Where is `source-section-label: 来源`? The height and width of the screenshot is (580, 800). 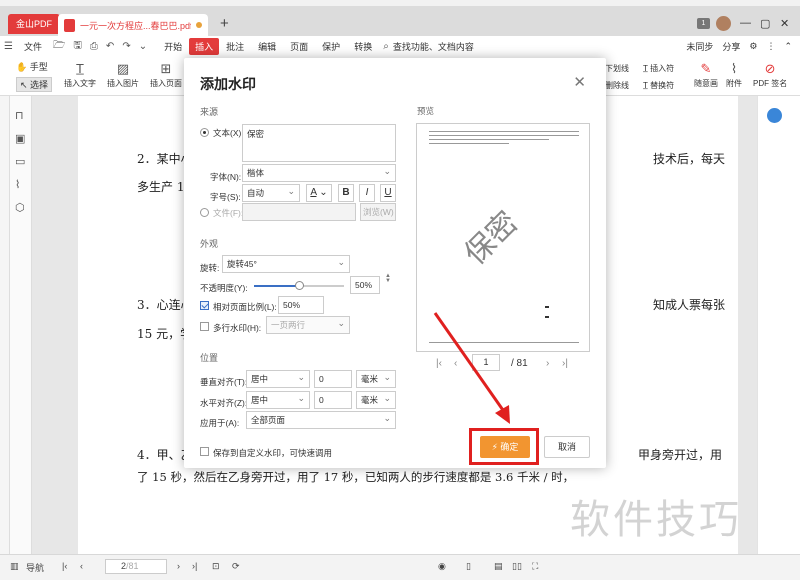 source-section-label: 来源 is located at coordinates (209, 112).